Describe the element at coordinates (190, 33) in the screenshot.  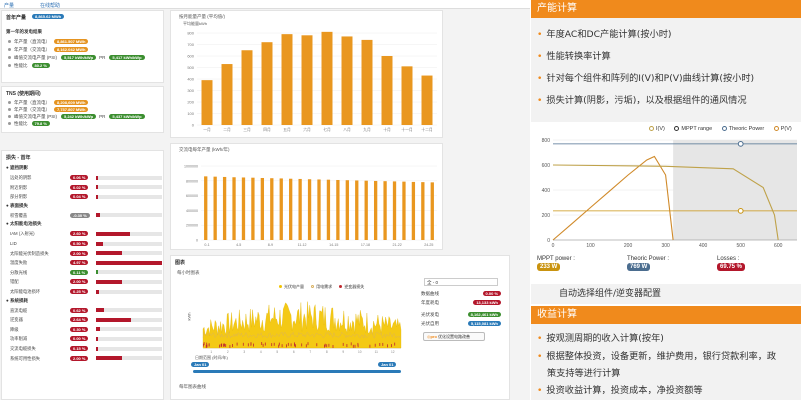
I see `y-tick-label: 800` at that location.